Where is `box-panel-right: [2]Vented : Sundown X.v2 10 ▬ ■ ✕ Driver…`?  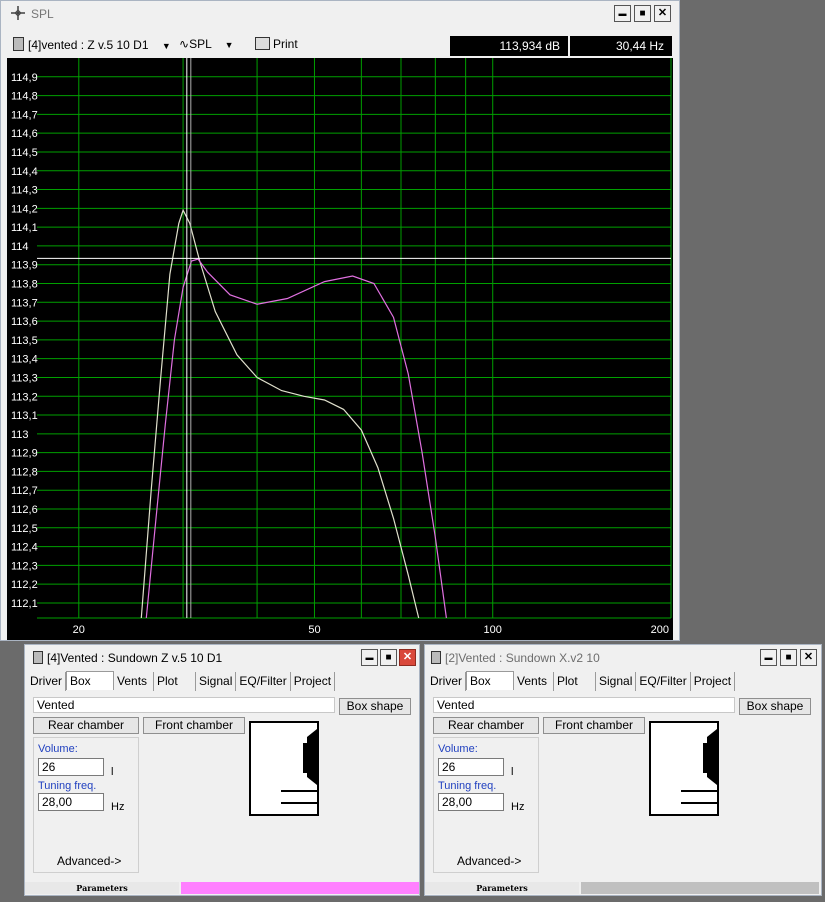
box-panel-right: [2]Vented : Sundown X.v2 10 ▬ ■ ✕ Driver… is located at coordinates (623, 770).